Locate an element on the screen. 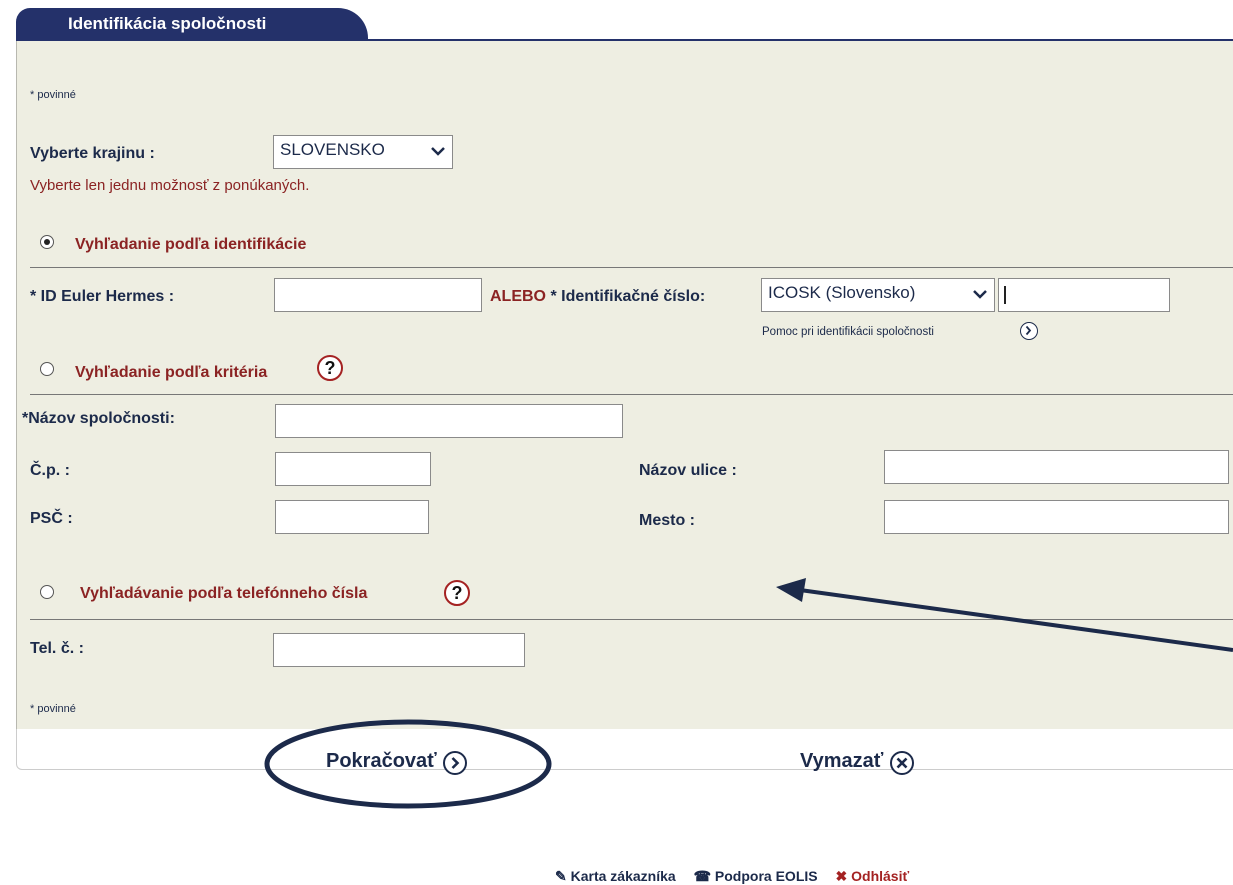  support-icon: ☎ is located at coordinates (702, 876).